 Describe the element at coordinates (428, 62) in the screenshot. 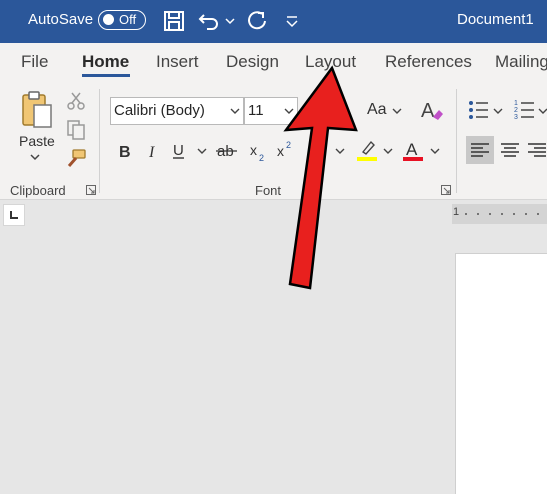

I see `tab-references: References` at that location.